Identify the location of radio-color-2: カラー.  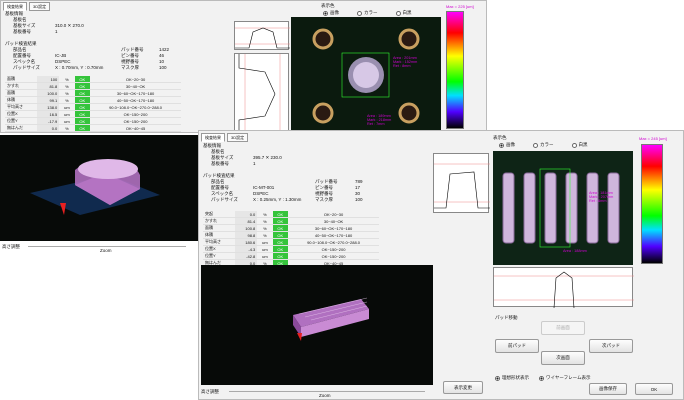
(543, 145).